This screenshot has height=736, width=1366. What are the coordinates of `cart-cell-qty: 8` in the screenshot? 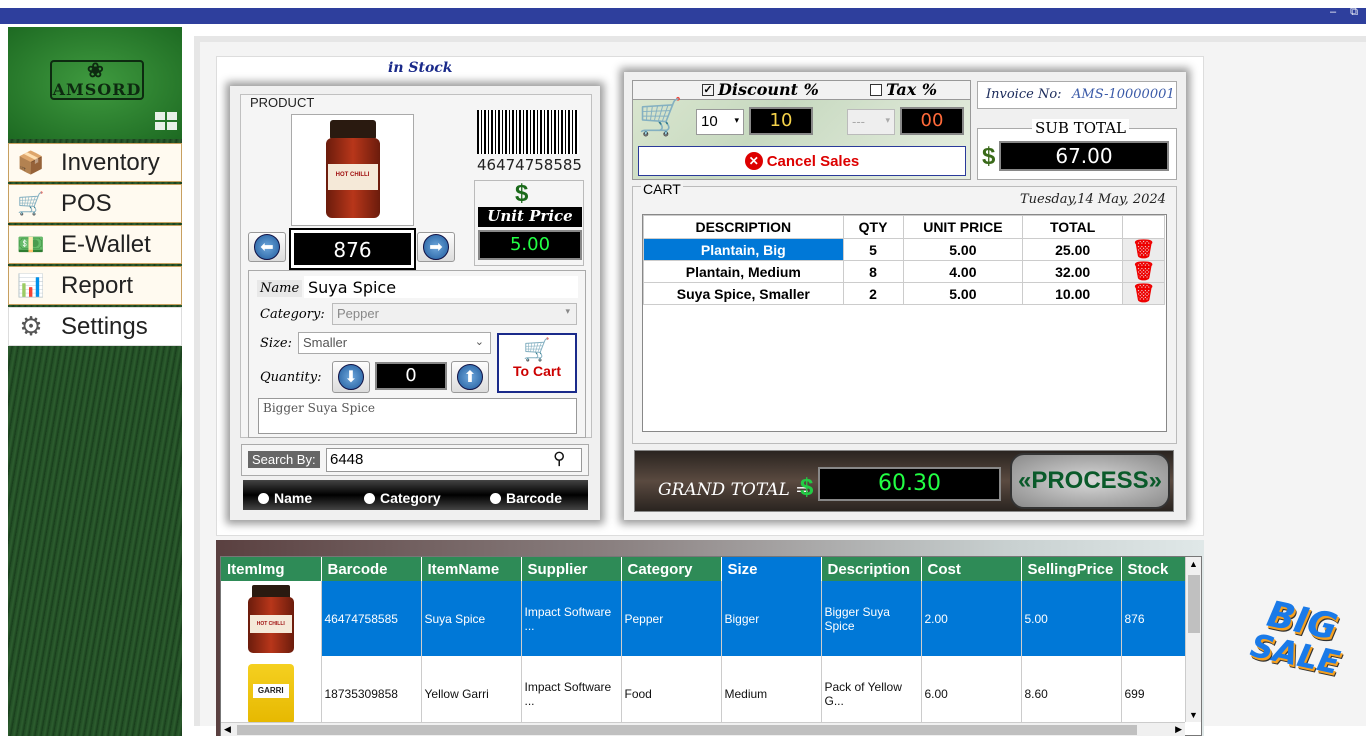 It's located at (873, 271).